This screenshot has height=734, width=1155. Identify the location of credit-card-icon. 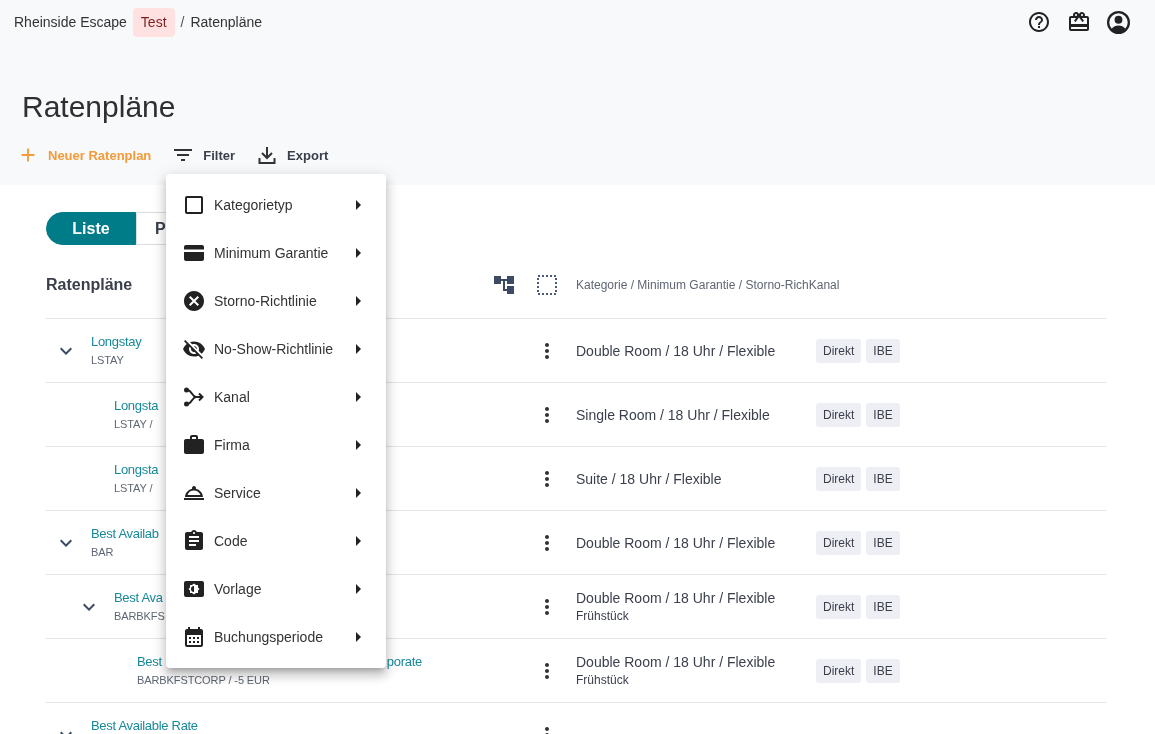
(194, 253).